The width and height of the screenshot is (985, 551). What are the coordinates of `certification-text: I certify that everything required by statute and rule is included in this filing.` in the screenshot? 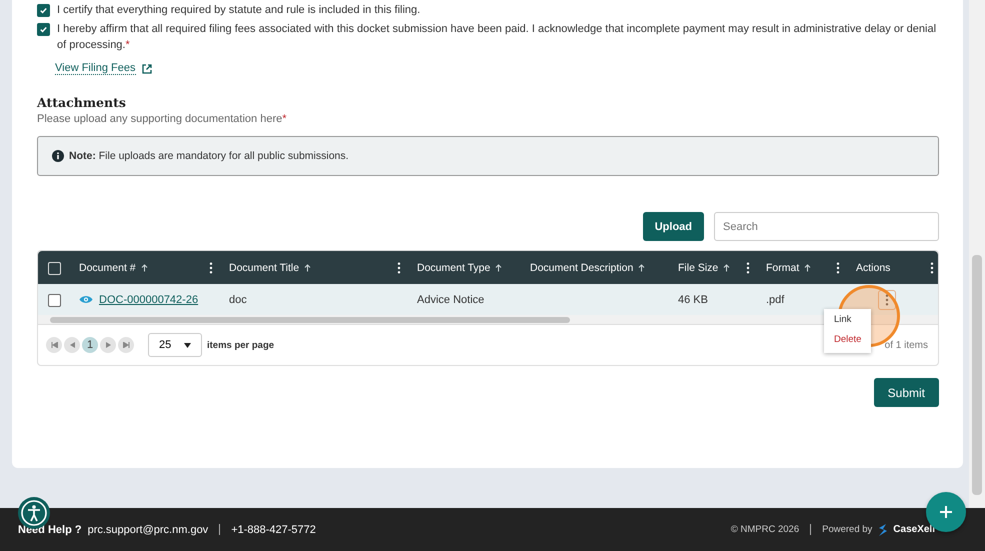 It's located at (239, 10).